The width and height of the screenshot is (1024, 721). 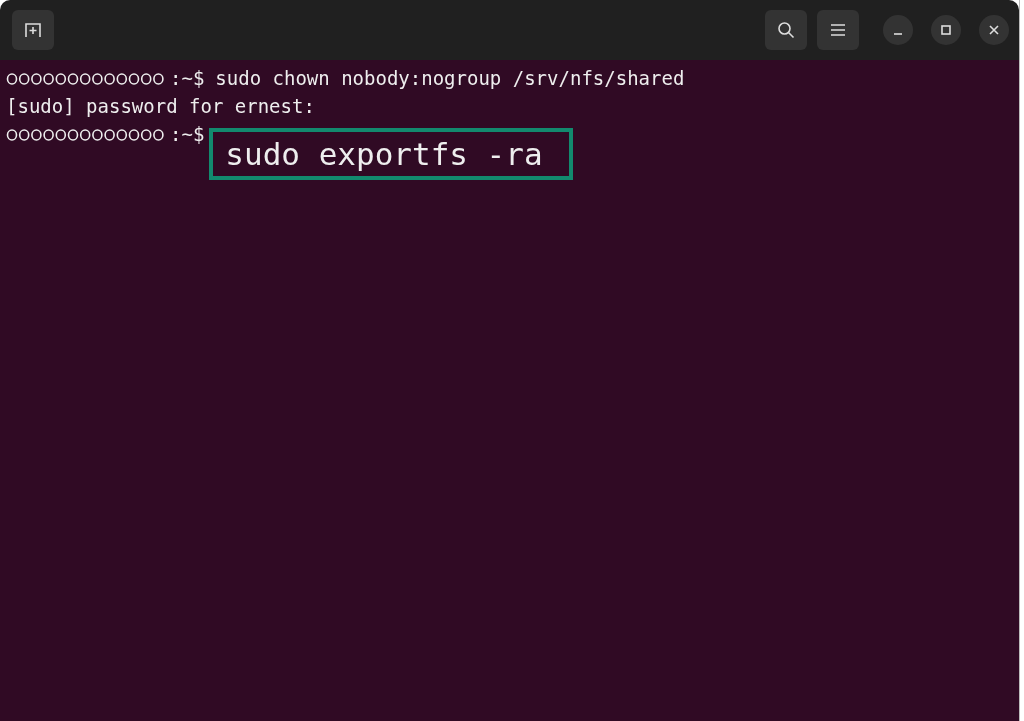 I want to click on menu-icon, so click(x=838, y=30).